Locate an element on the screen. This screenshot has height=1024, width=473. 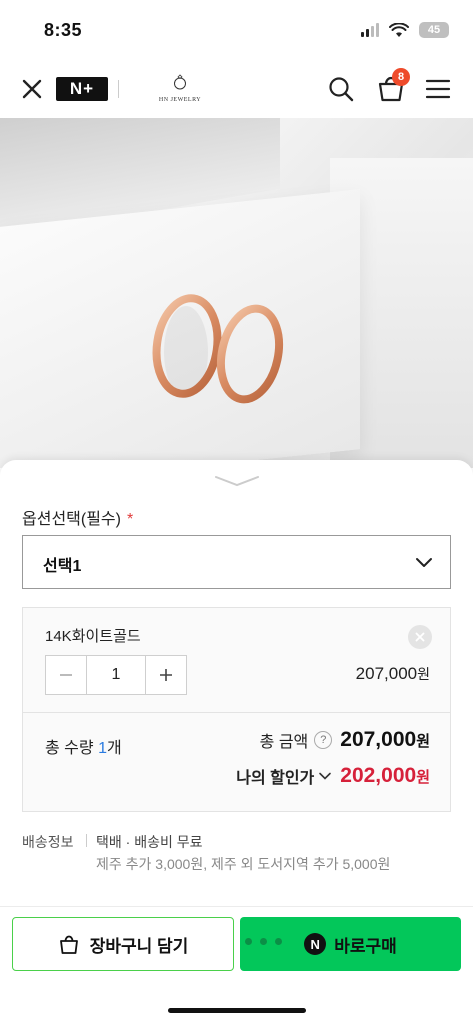
app-header: N+ HN JEWELRY 8 is located at coordinates (236, 89).